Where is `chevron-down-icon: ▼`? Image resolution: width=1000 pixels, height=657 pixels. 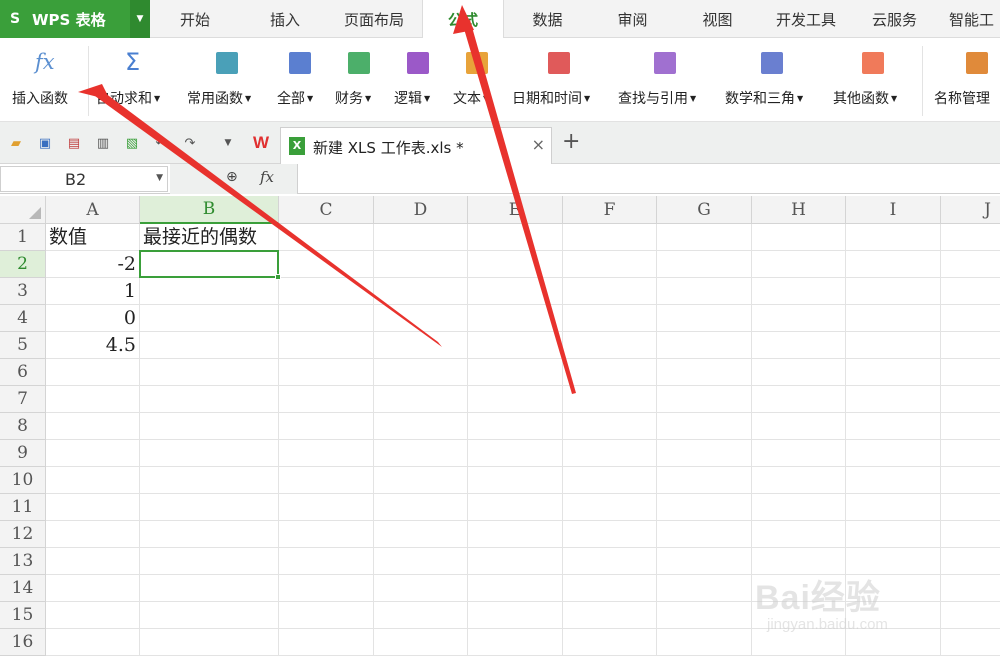
chevron-down-icon: ▼ is located at coordinates (228, 143).